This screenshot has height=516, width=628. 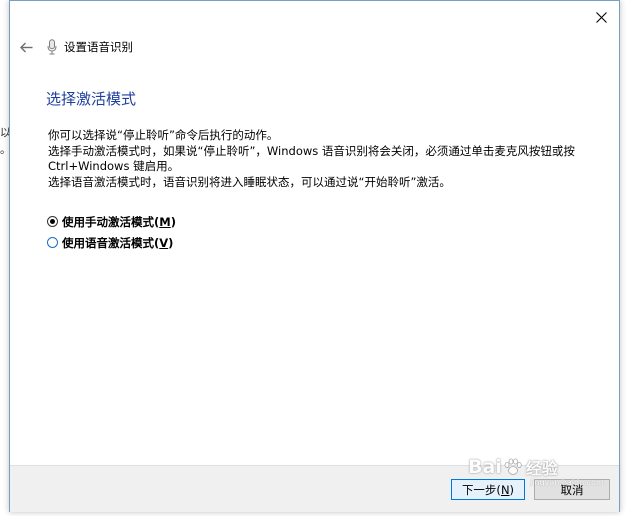 What do you see at coordinates (163, 135) in the screenshot?
I see `description-line: 你可以选择说“停止聆听”命令后执行的动作。` at bounding box center [163, 135].